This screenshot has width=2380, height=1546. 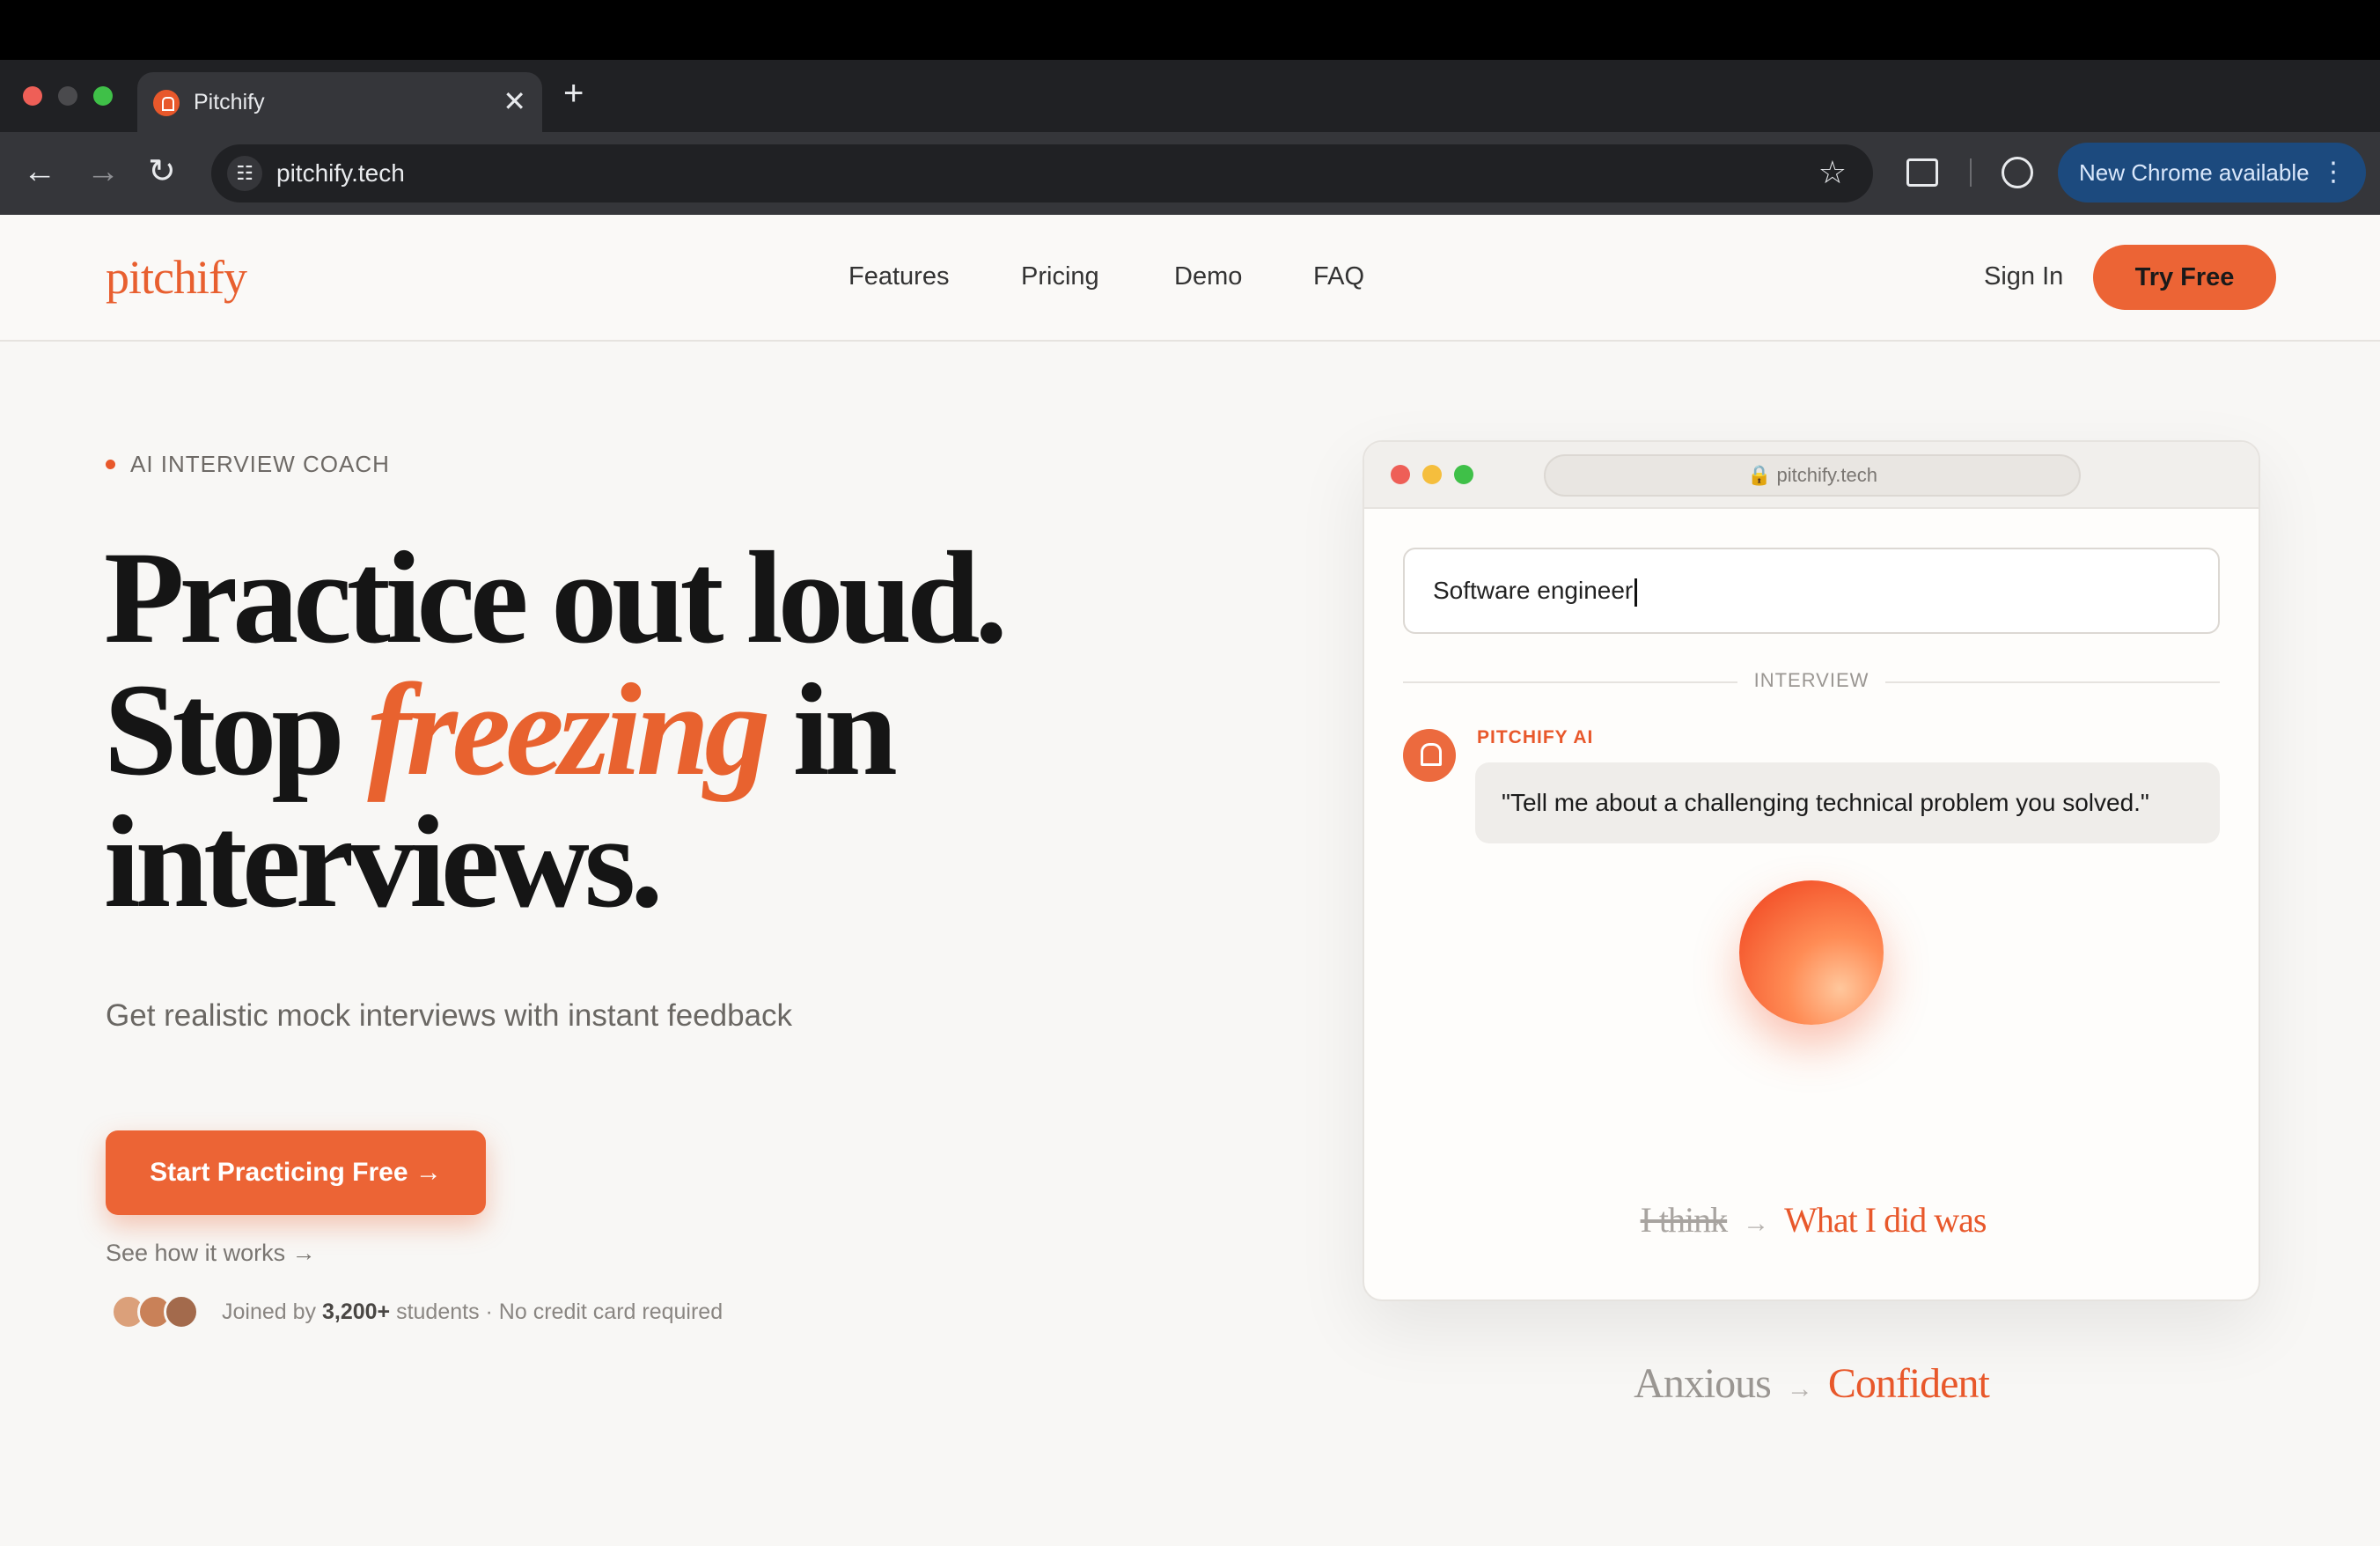 I want to click on nav-demo: Demo, so click(x=1208, y=276).